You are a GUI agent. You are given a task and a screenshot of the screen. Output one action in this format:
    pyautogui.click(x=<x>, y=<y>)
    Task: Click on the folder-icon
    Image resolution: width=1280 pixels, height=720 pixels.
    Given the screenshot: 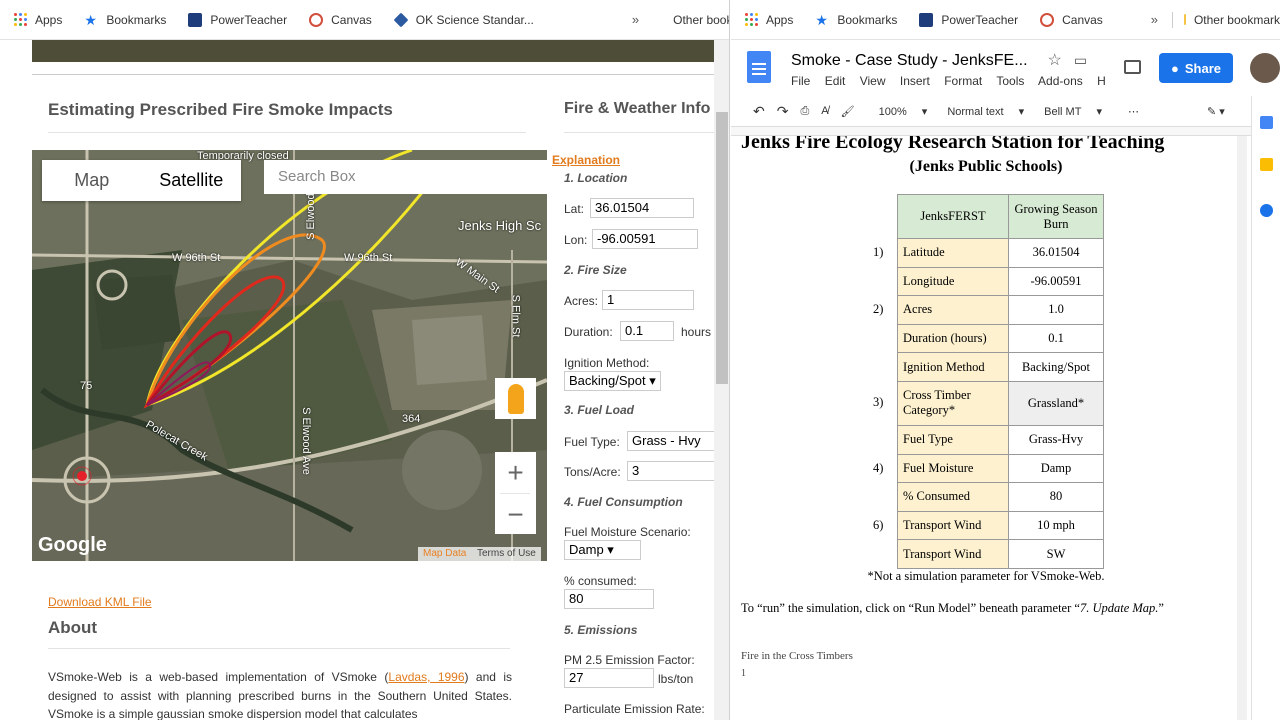 What is the action you would take?
    pyautogui.click(x=1185, y=19)
    